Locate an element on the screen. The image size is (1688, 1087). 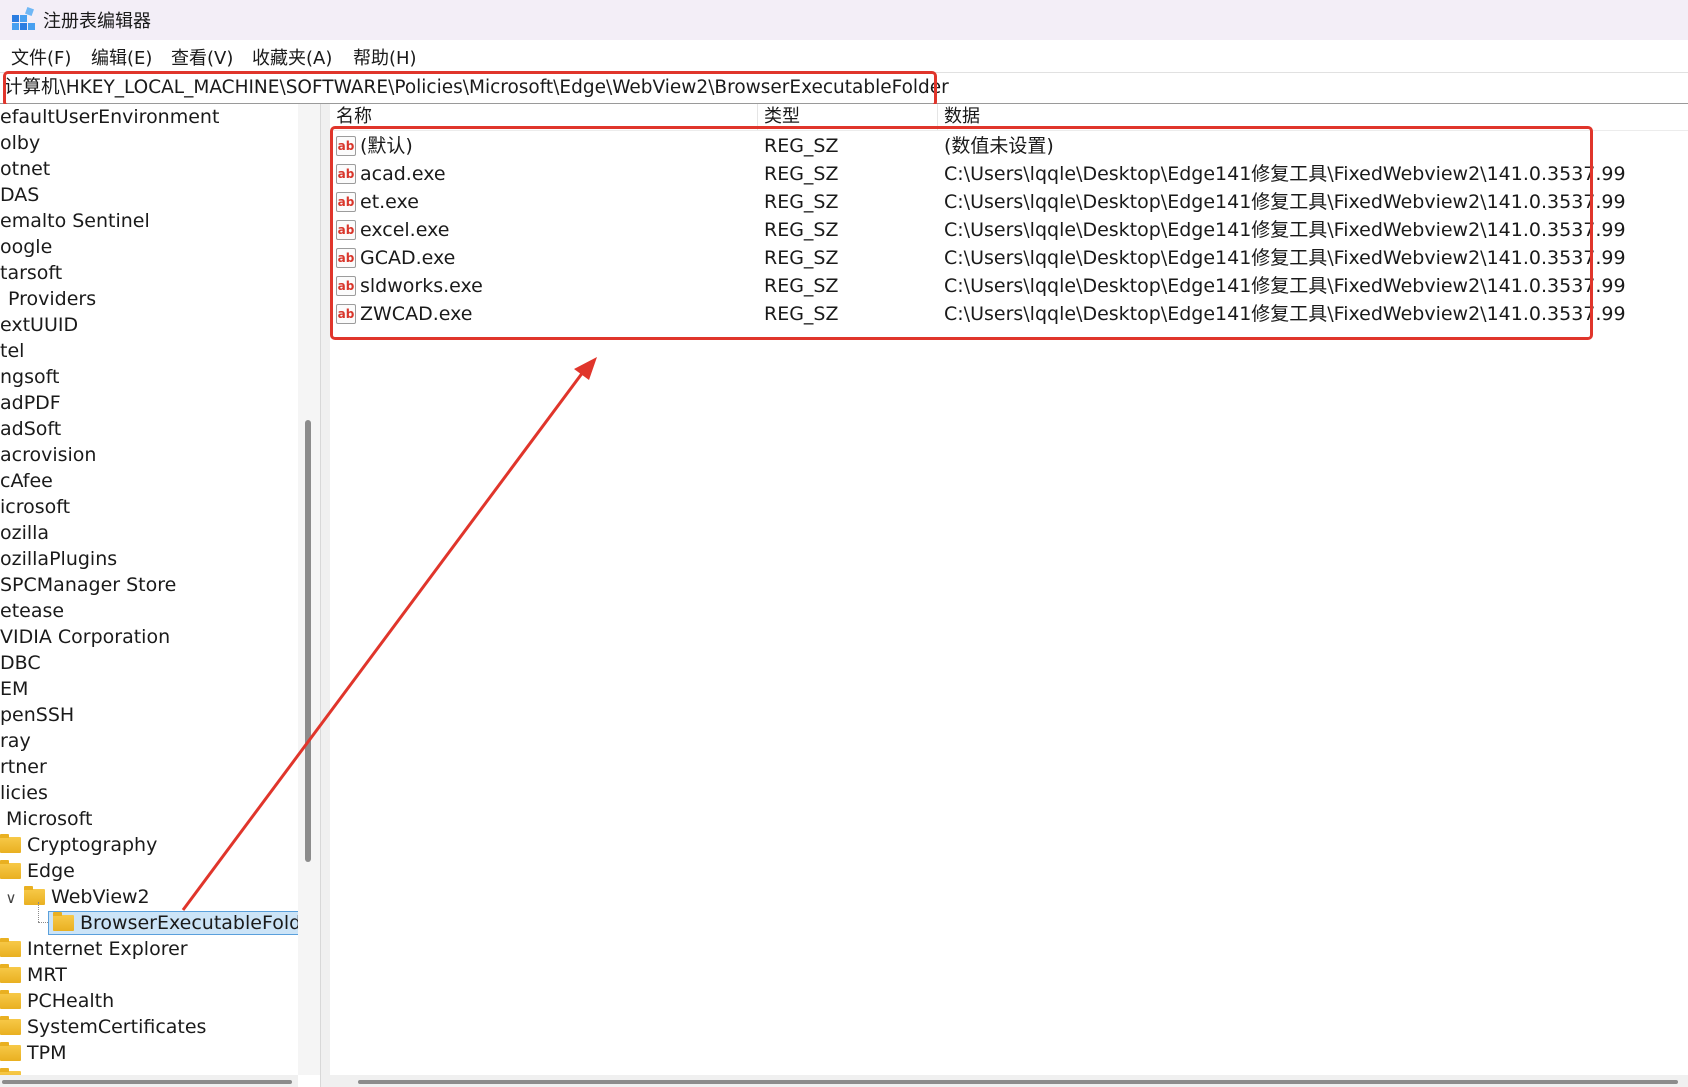
tree-item-label: adPDF is located at coordinates (30, 403).